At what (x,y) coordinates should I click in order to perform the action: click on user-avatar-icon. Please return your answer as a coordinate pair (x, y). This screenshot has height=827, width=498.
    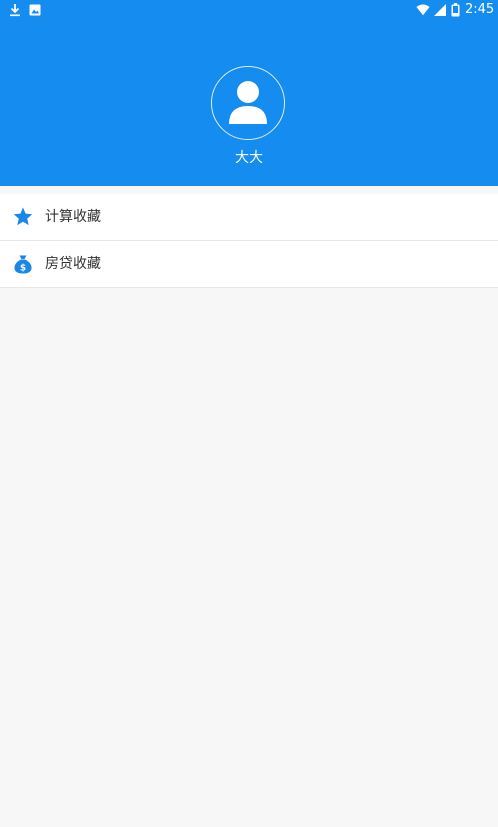
    Looking at the image, I should click on (248, 102).